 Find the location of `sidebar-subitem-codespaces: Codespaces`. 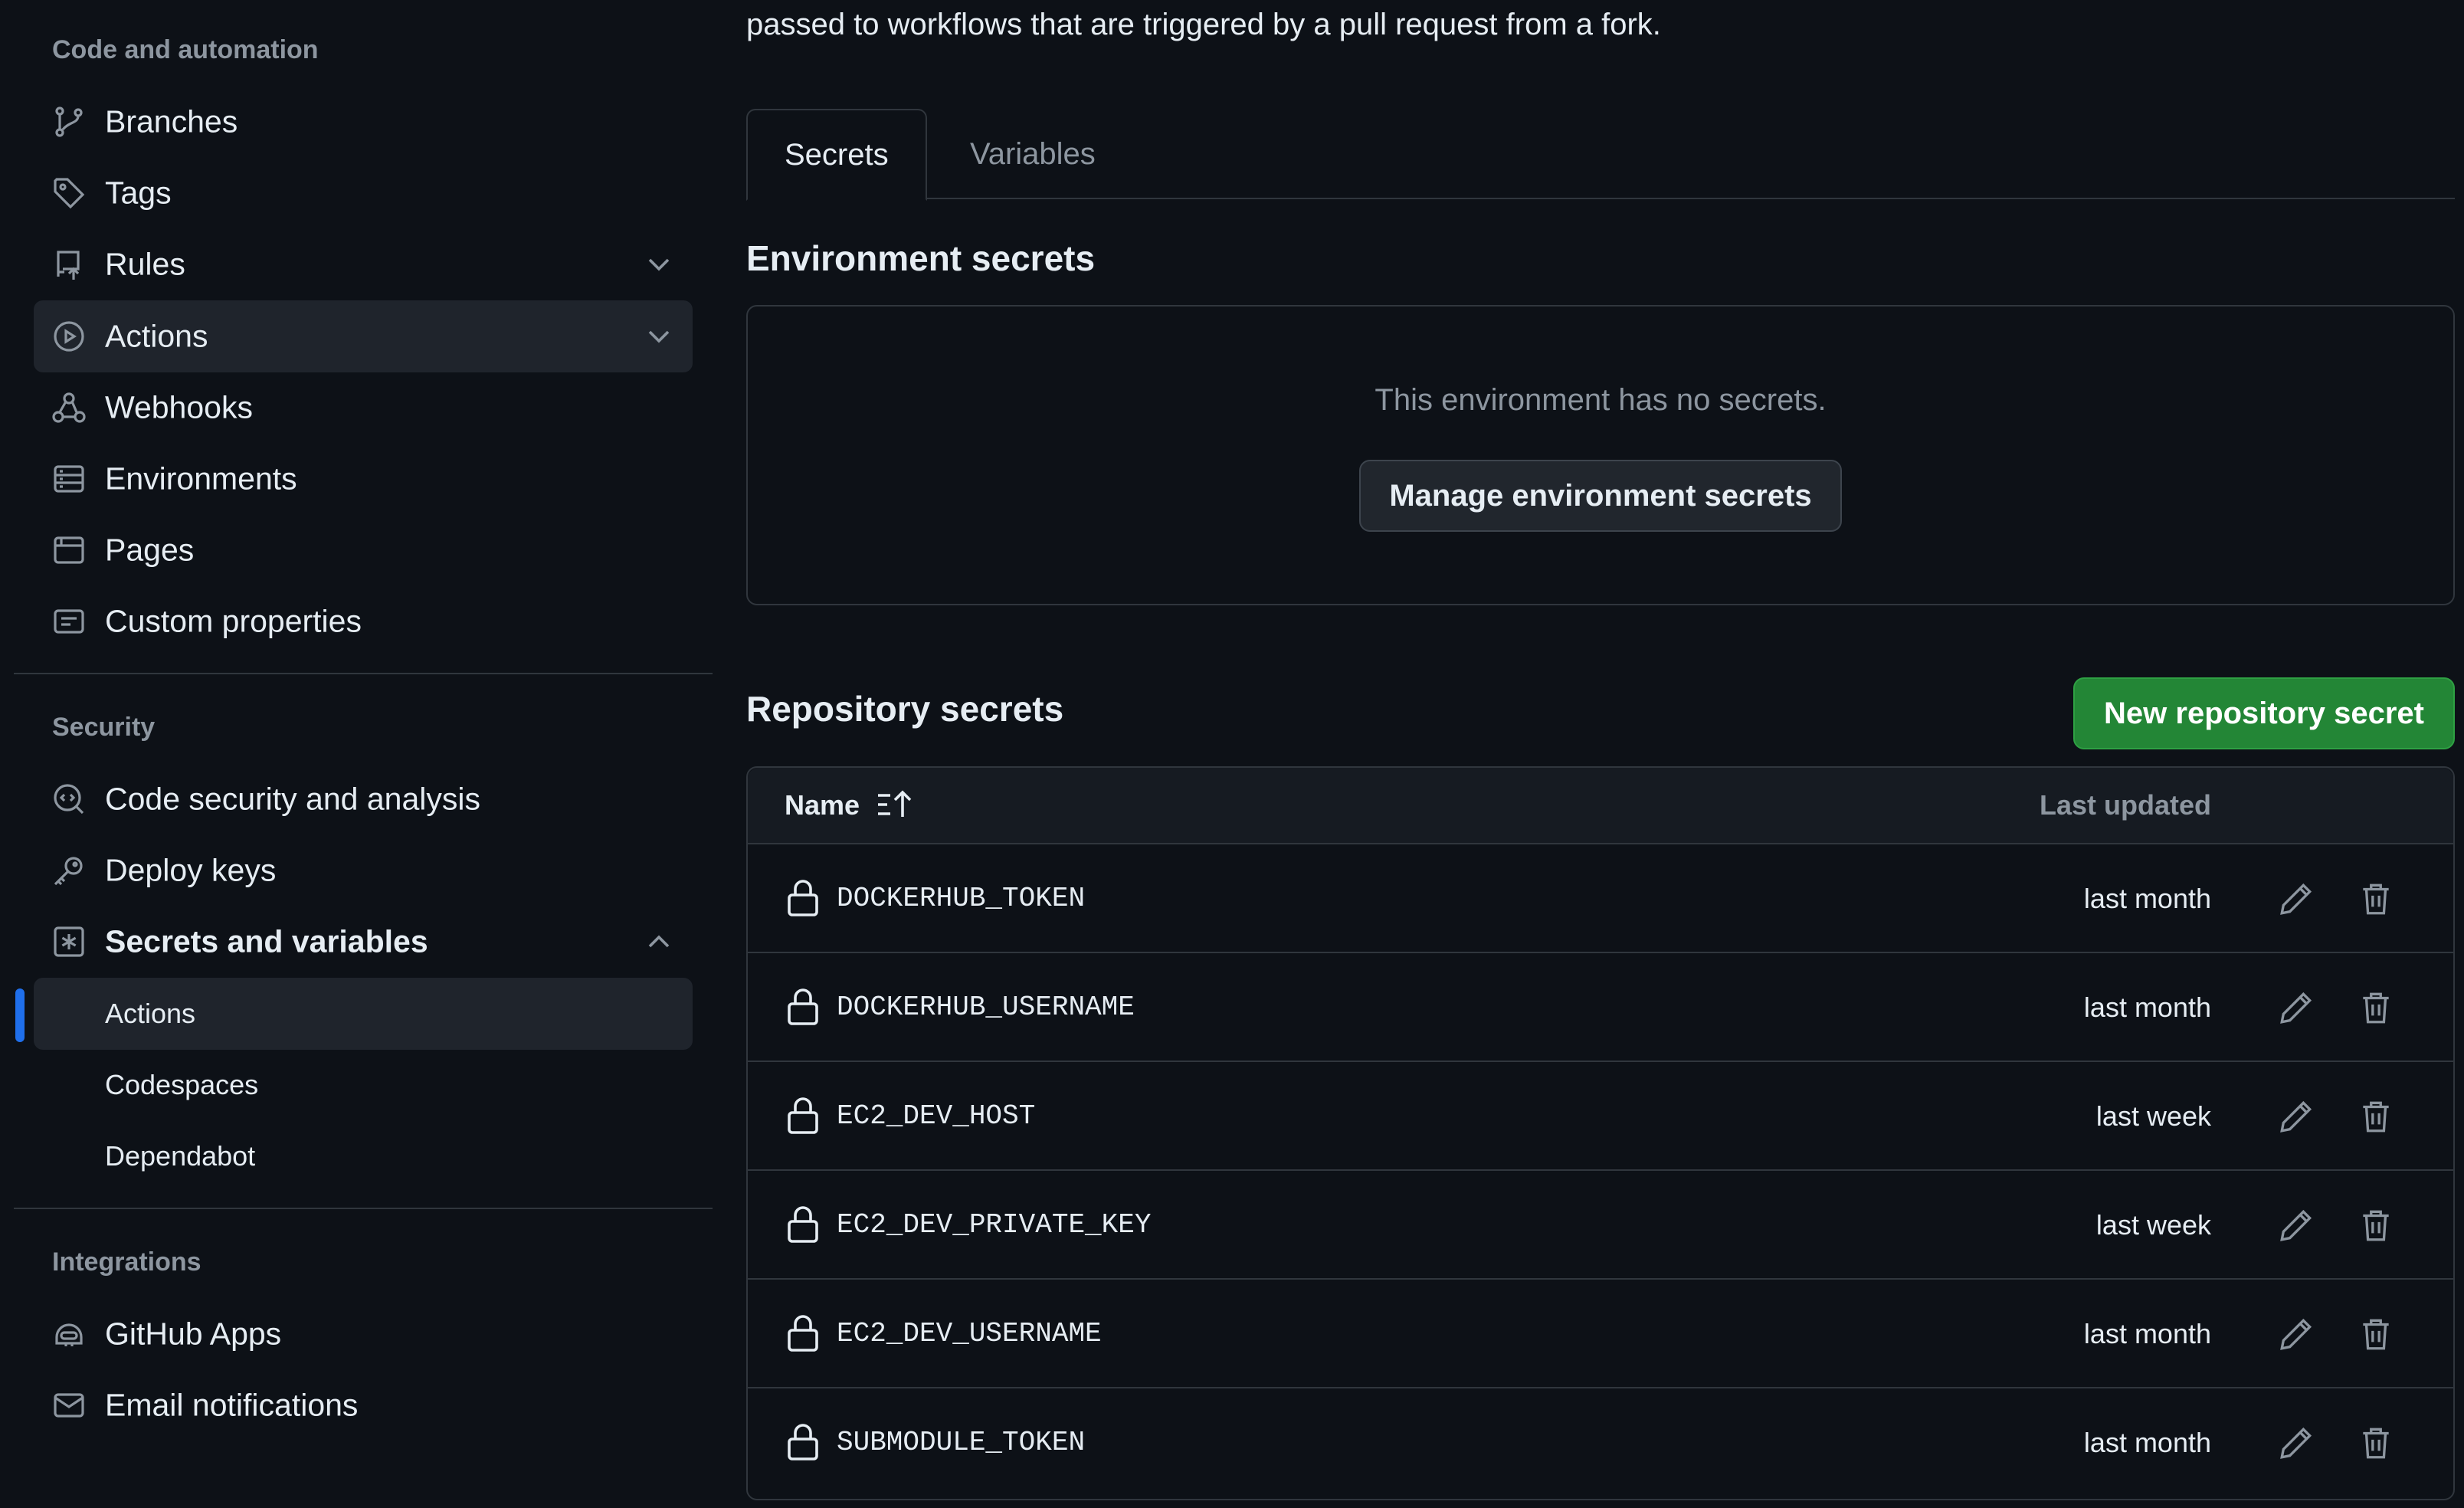

sidebar-subitem-codespaces: Codespaces is located at coordinates (363, 1085).